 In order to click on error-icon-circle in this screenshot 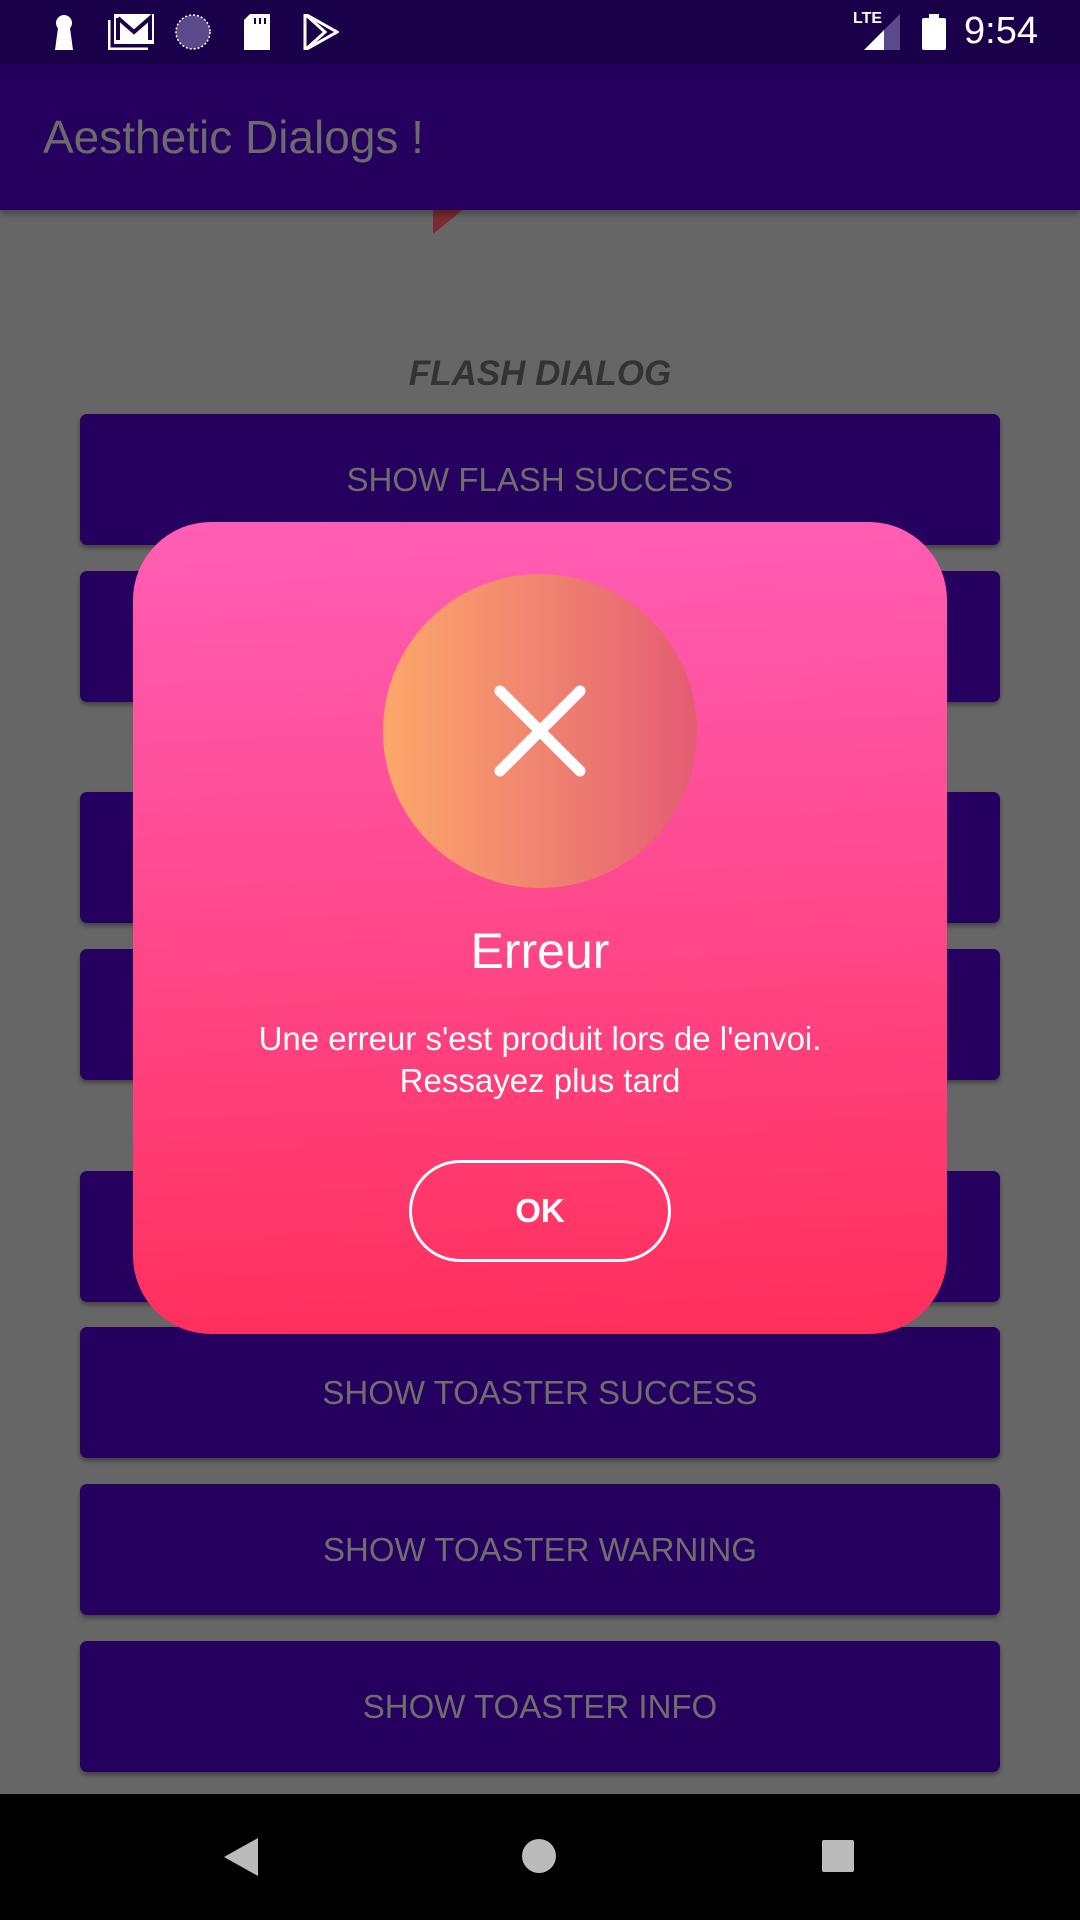, I will do `click(540, 731)`.